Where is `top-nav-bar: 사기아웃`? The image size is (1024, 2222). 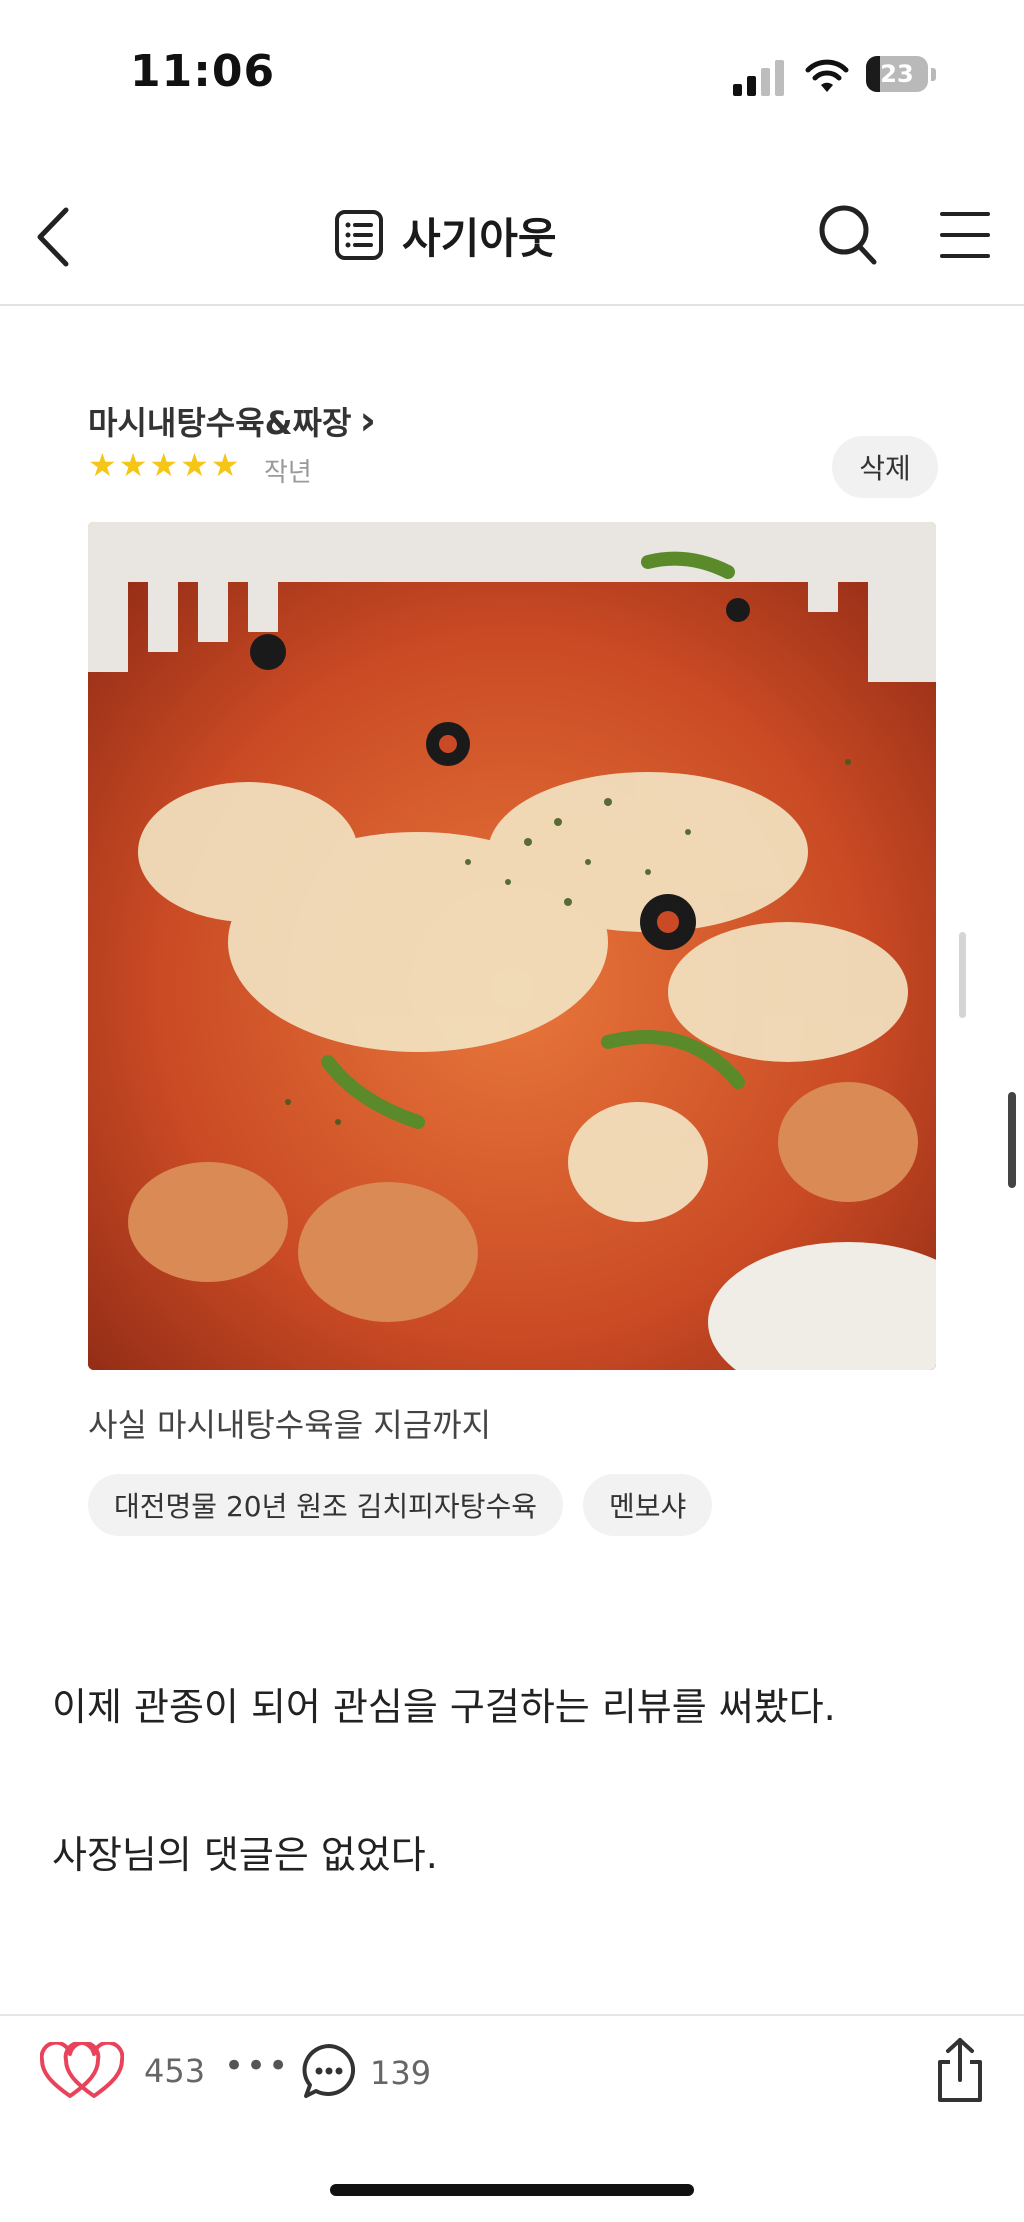 top-nav-bar: 사기아웃 is located at coordinates (512, 243).